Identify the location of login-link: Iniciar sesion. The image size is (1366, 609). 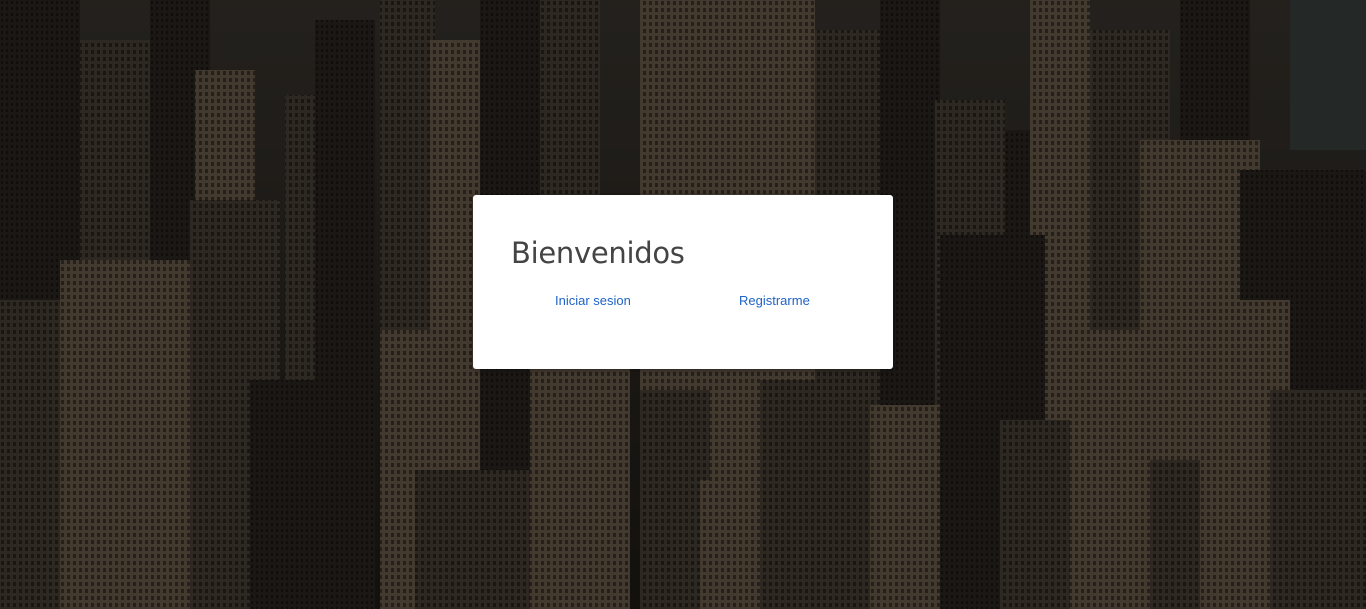
(593, 301).